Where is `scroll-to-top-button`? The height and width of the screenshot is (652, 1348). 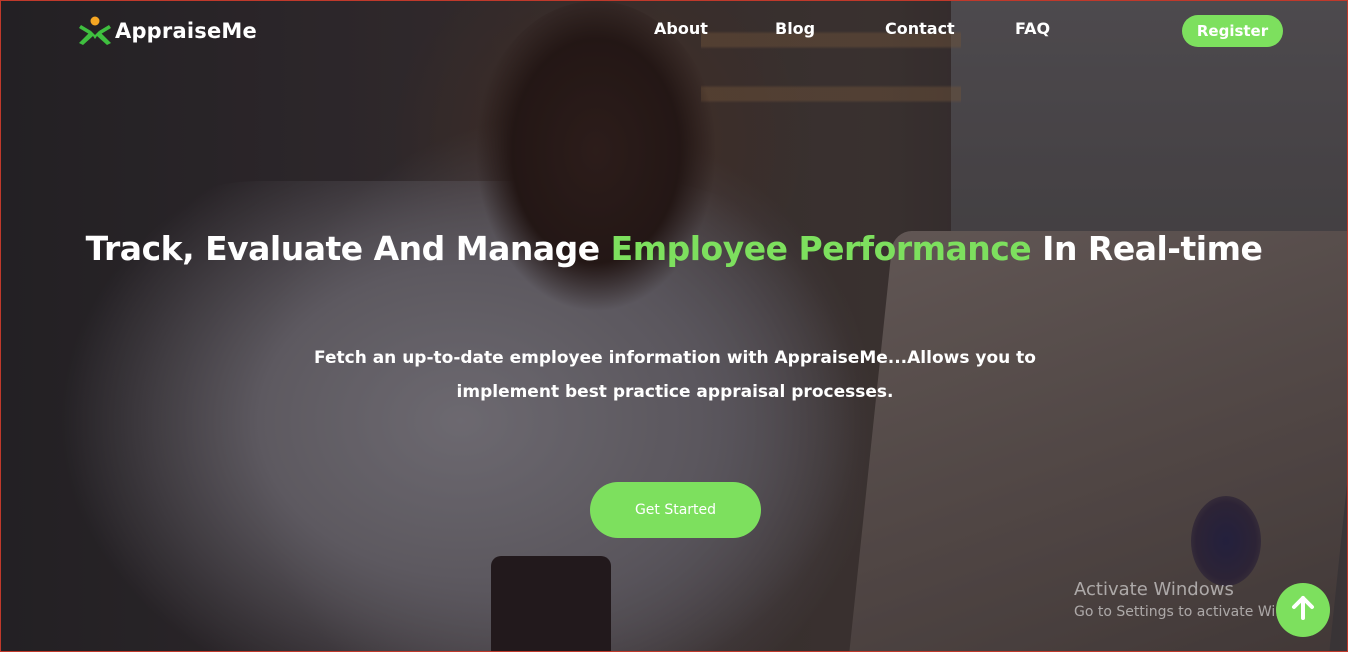 scroll-to-top-button is located at coordinates (1303, 610).